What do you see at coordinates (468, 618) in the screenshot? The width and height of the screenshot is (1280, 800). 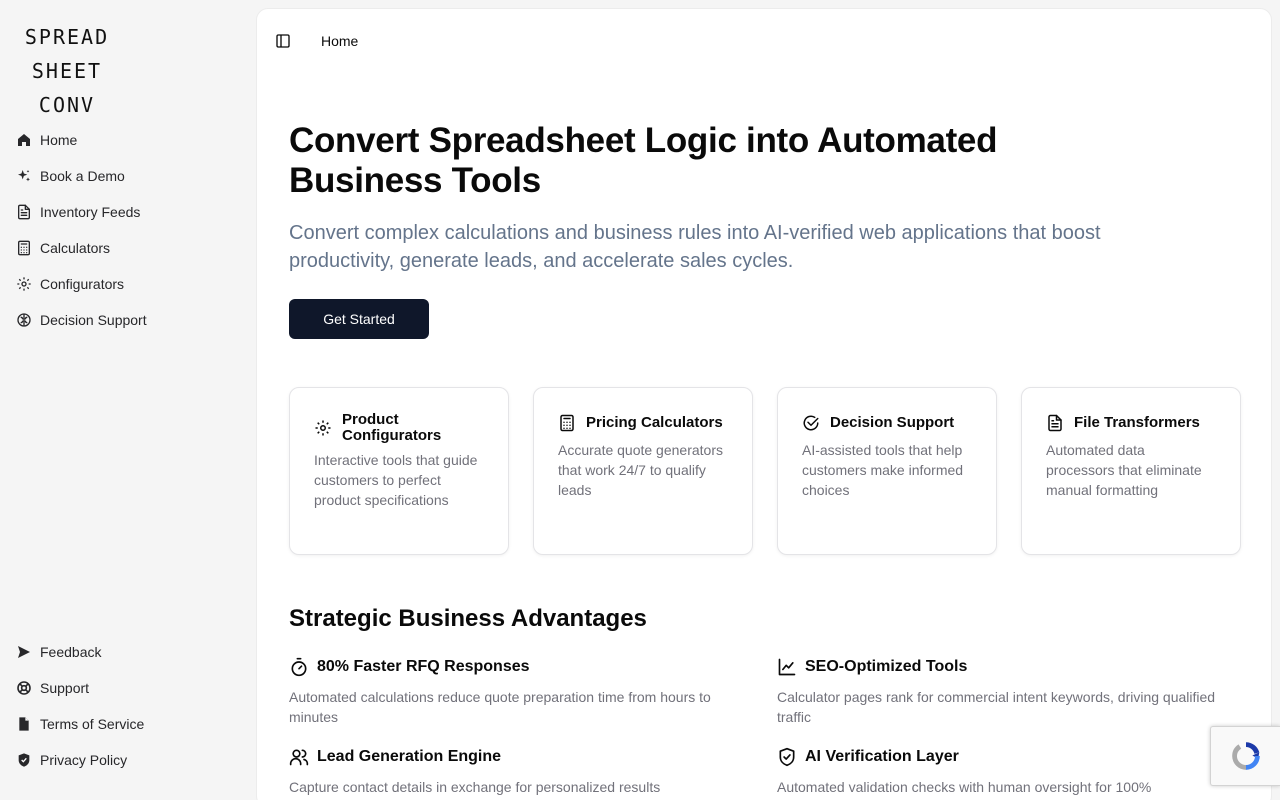 I see `section-title: Strategic Business Advantages` at bounding box center [468, 618].